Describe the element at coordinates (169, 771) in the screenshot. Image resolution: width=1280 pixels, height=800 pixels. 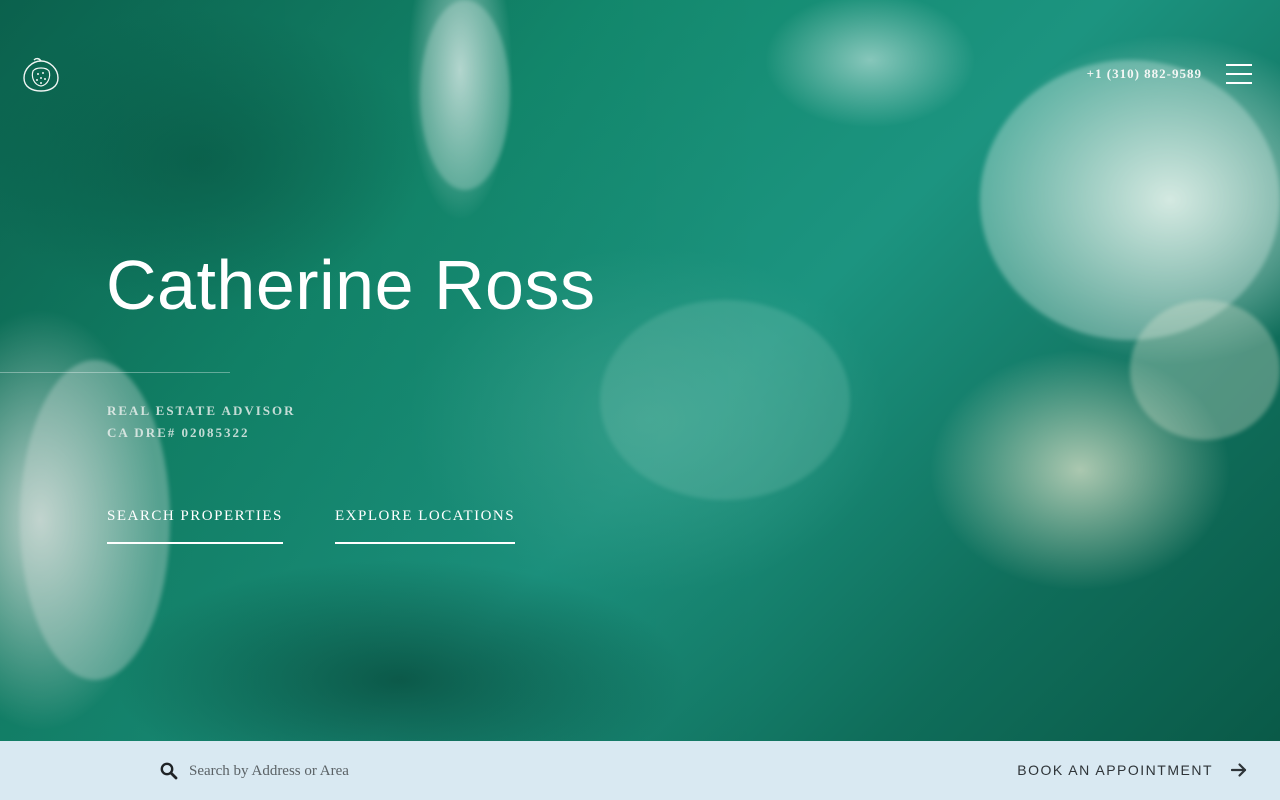
I see `search-icon` at that location.